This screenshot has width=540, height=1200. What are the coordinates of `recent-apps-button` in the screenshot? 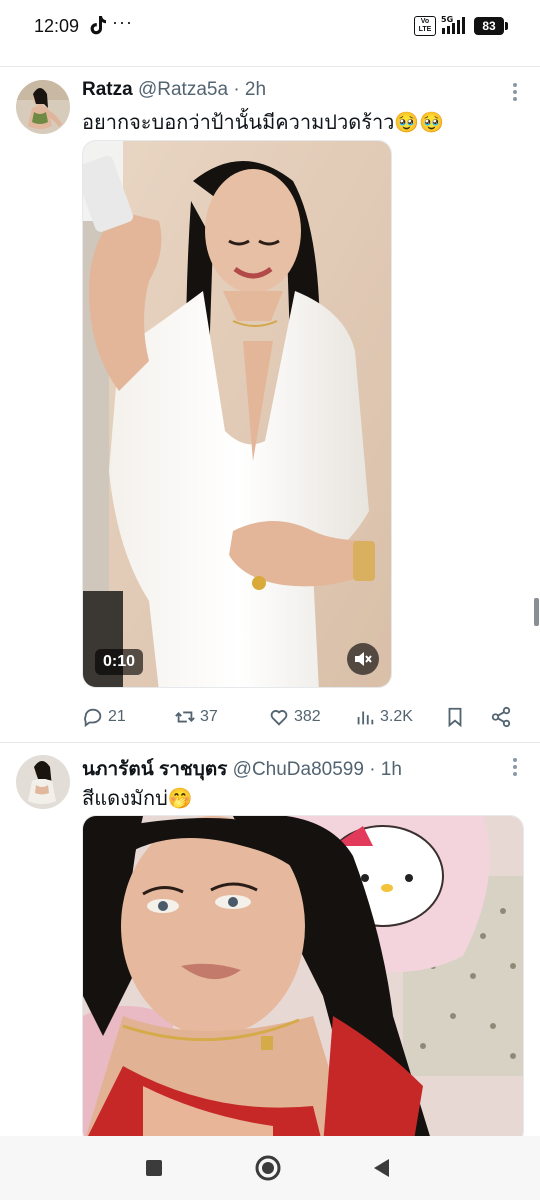 It's located at (154, 1168).